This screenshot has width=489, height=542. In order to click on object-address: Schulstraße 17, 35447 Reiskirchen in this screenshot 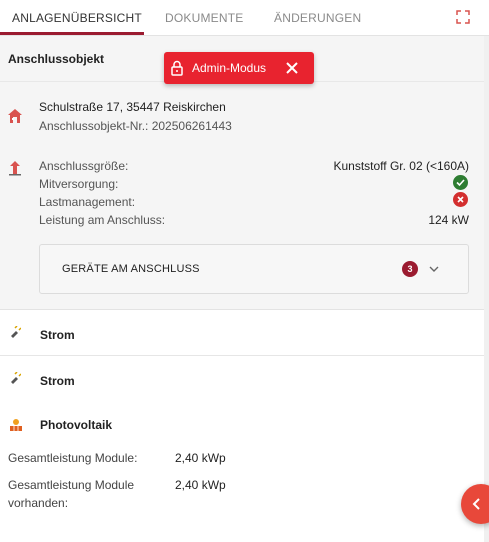, I will do `click(132, 107)`.